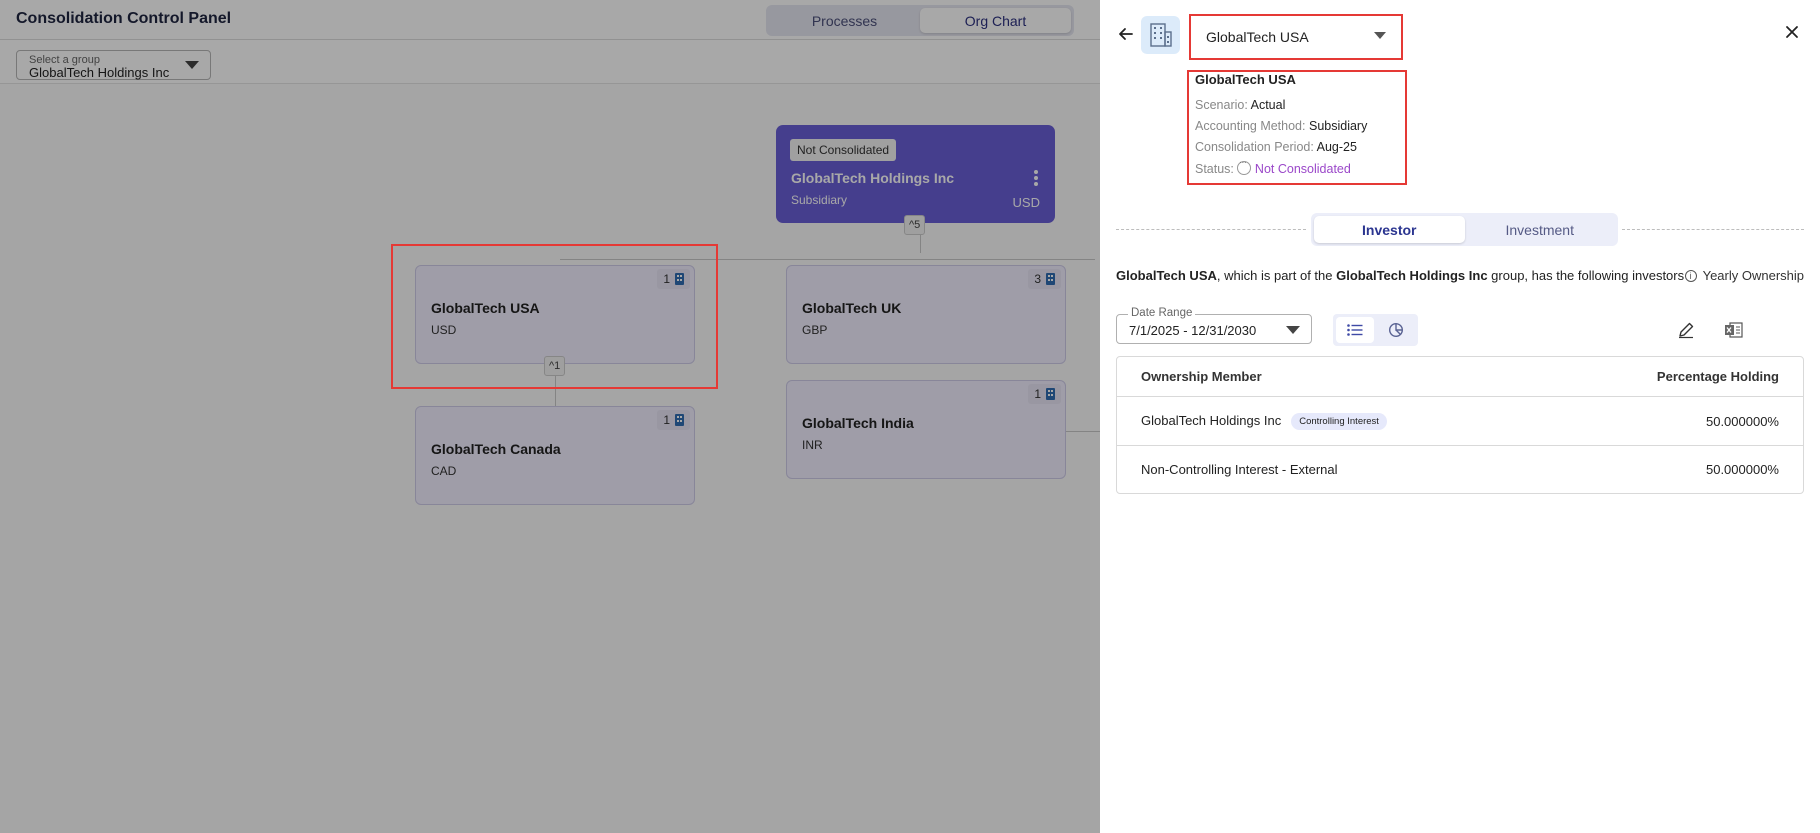 The image size is (1820, 833). Describe the element at coordinates (1243, 166) in the screenshot. I see `pending-status-icon` at that location.